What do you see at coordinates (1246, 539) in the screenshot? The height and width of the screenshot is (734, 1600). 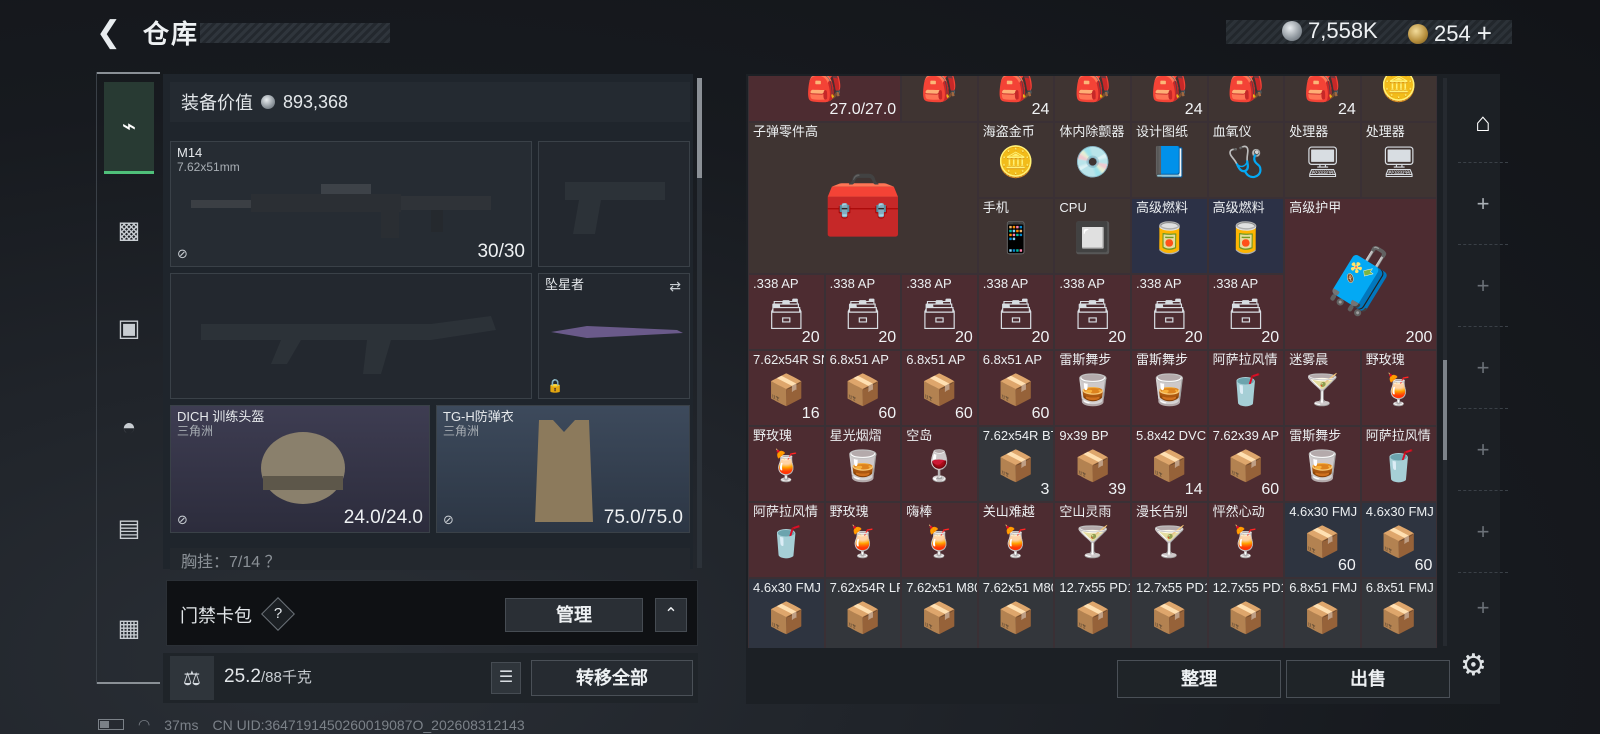 I see `grid-item: 怦然心动 🍹` at bounding box center [1246, 539].